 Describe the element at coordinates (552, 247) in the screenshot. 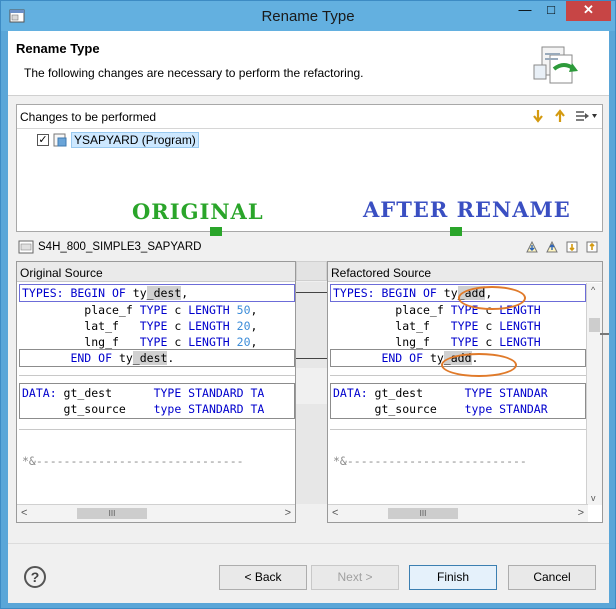

I see `previous-difference-icon` at that location.